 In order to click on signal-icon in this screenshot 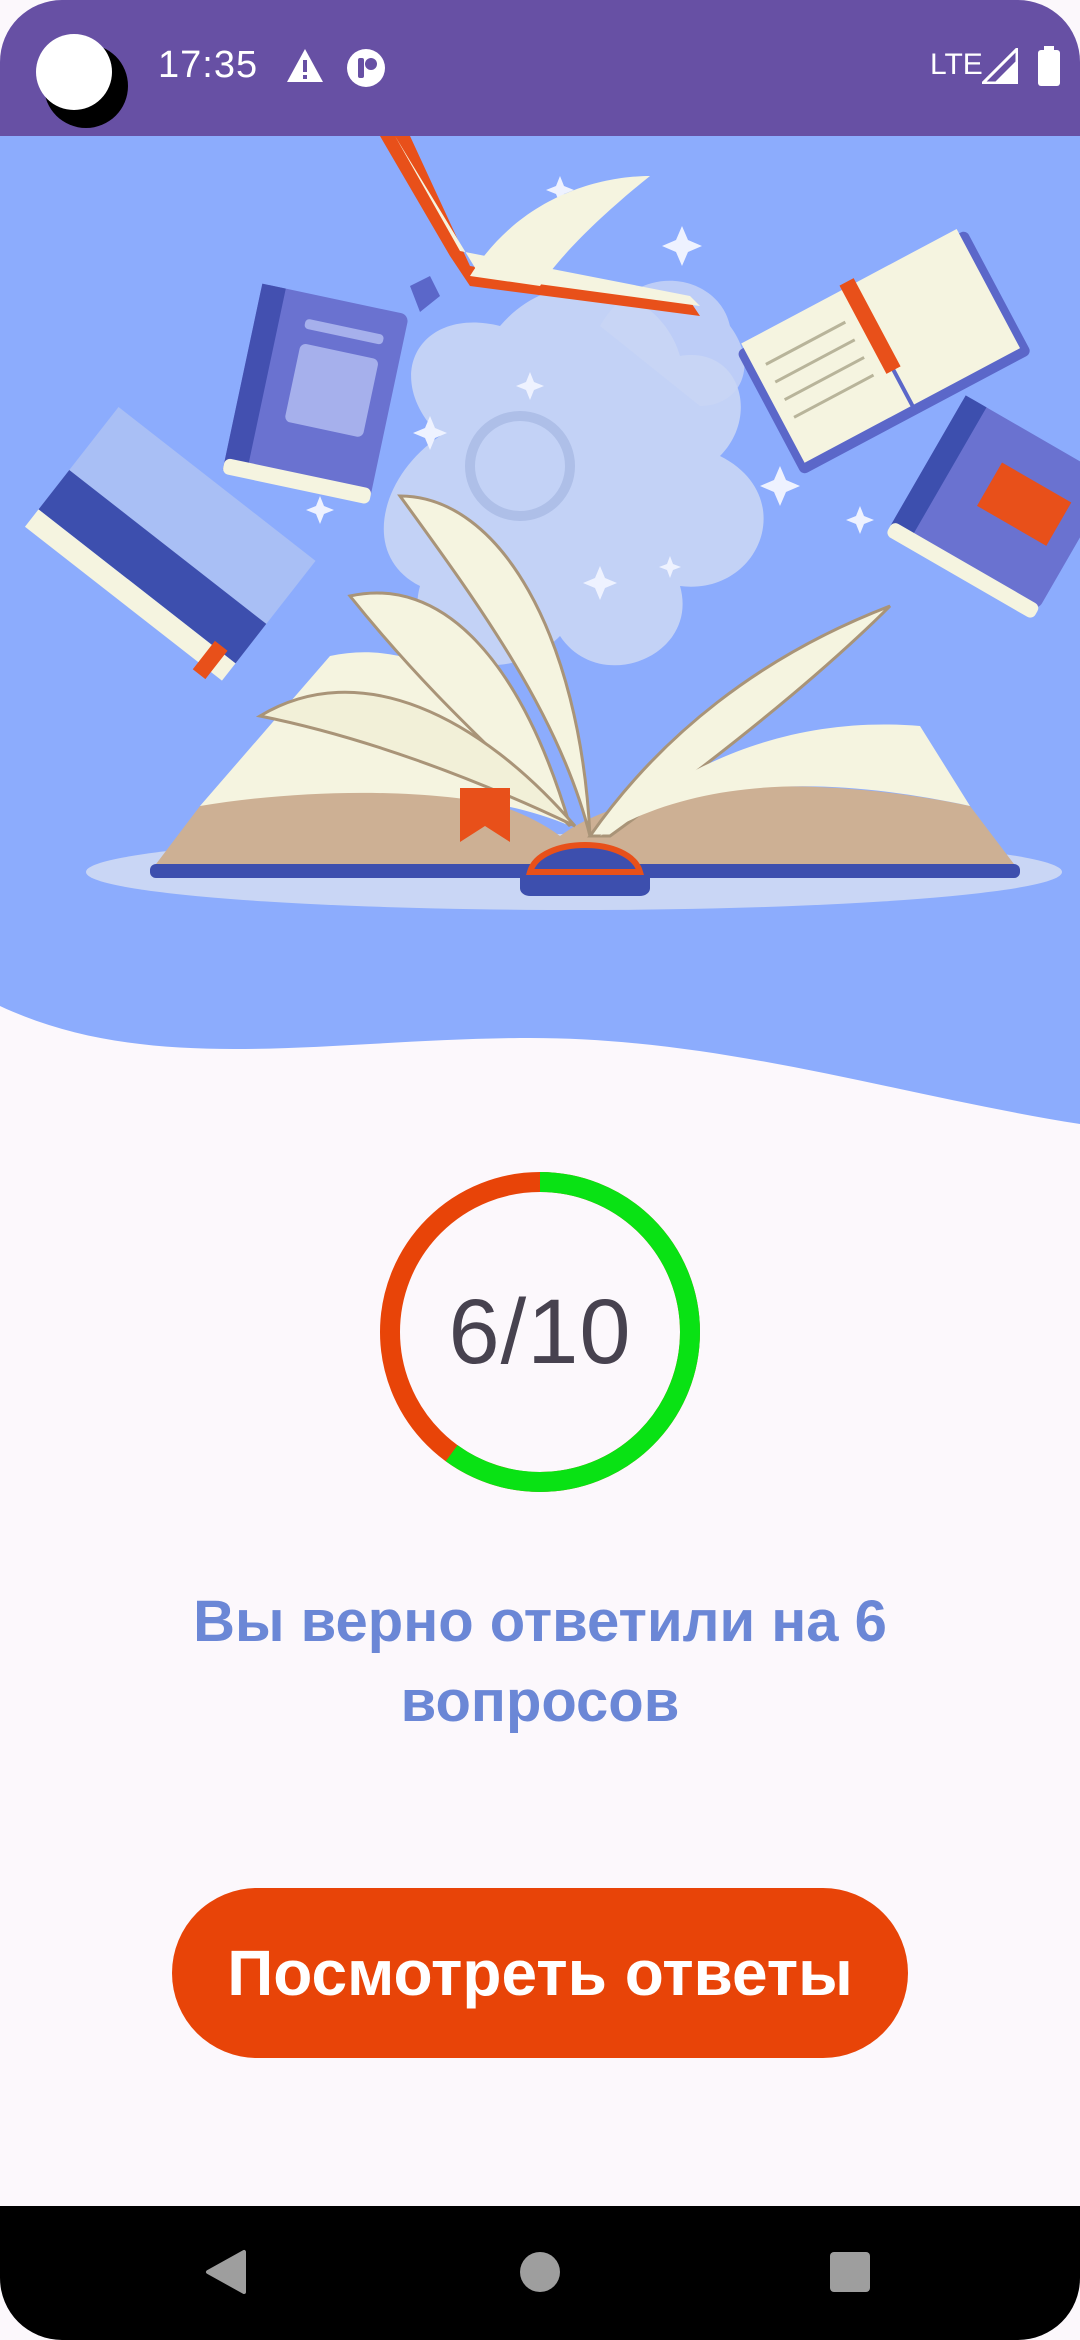, I will do `click(1000, 66)`.